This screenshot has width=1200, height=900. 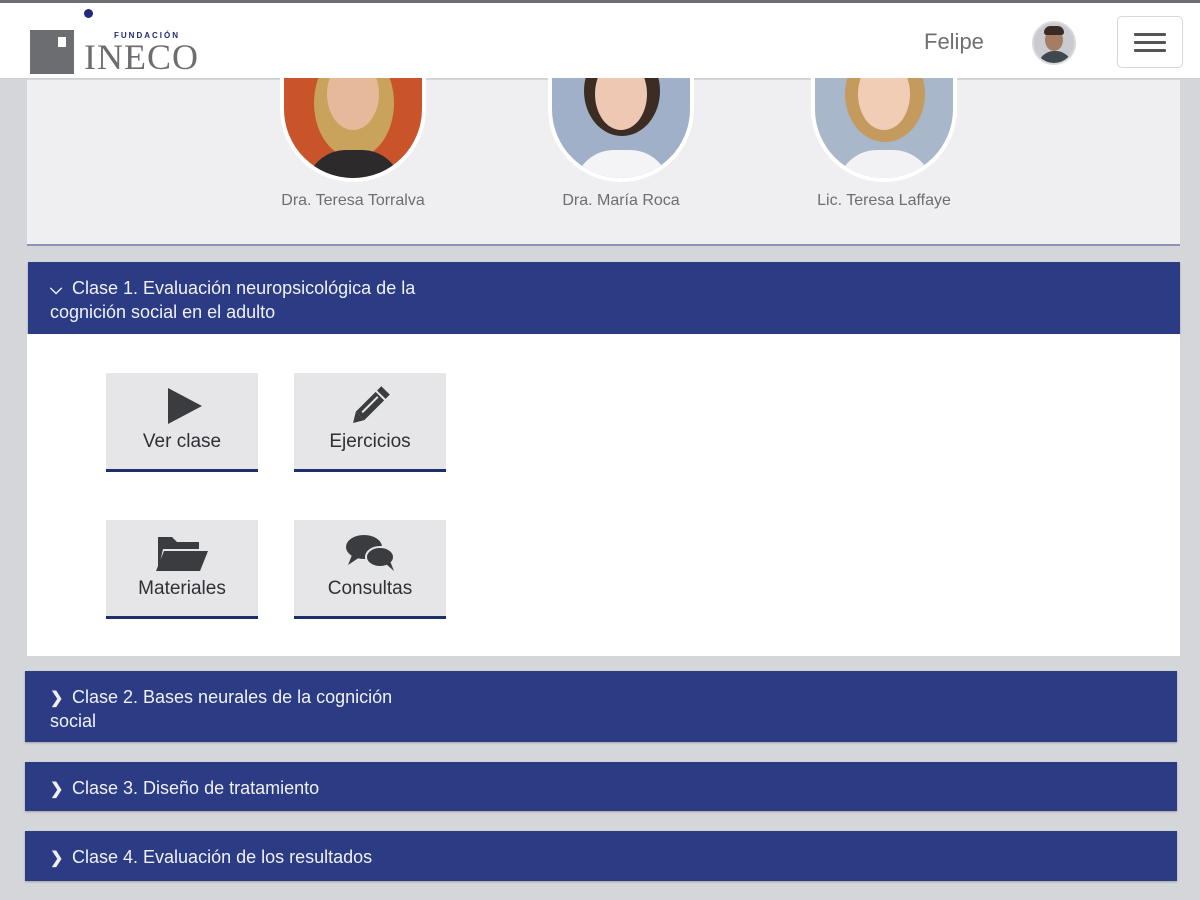 I want to click on instructor-name: Lic. Teresa Laffaye, so click(x=884, y=200).